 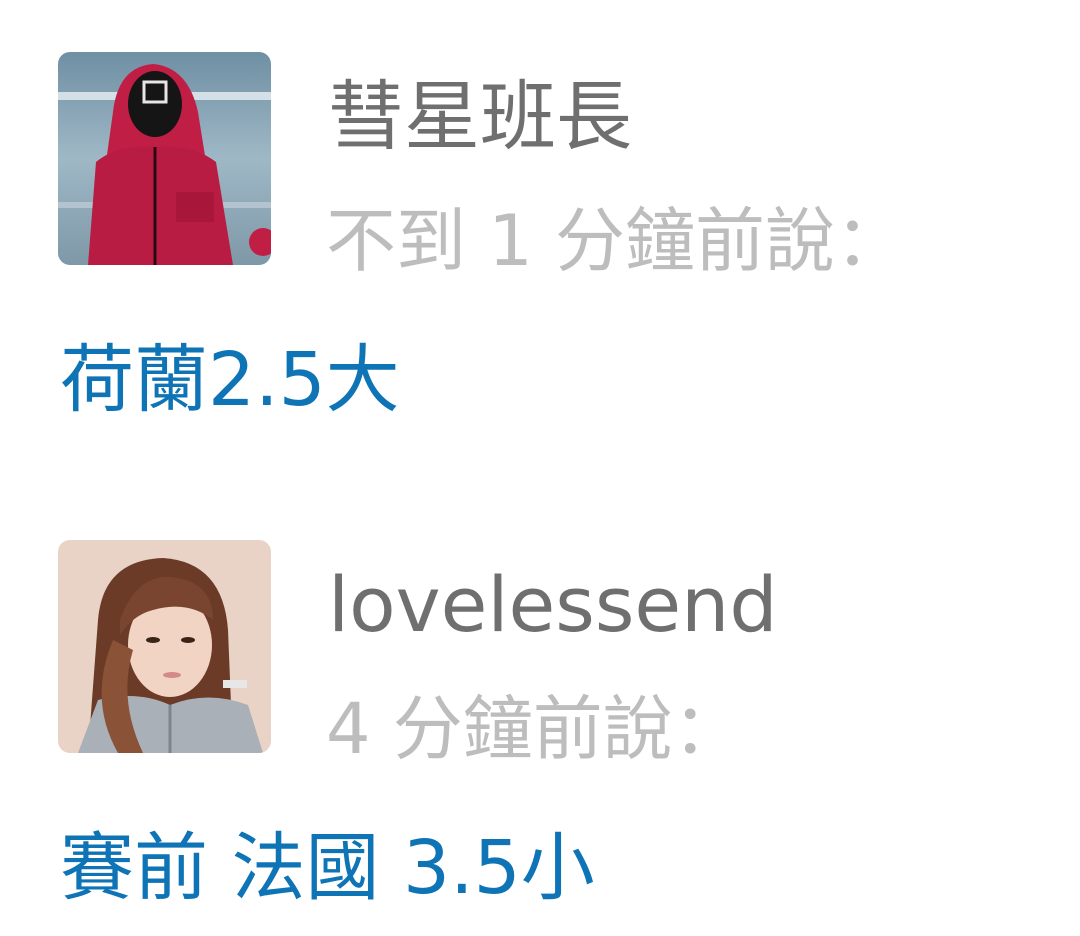 What do you see at coordinates (327, 868) in the screenshot?
I see `comment-text: 賽前 法國 3.5小` at bounding box center [327, 868].